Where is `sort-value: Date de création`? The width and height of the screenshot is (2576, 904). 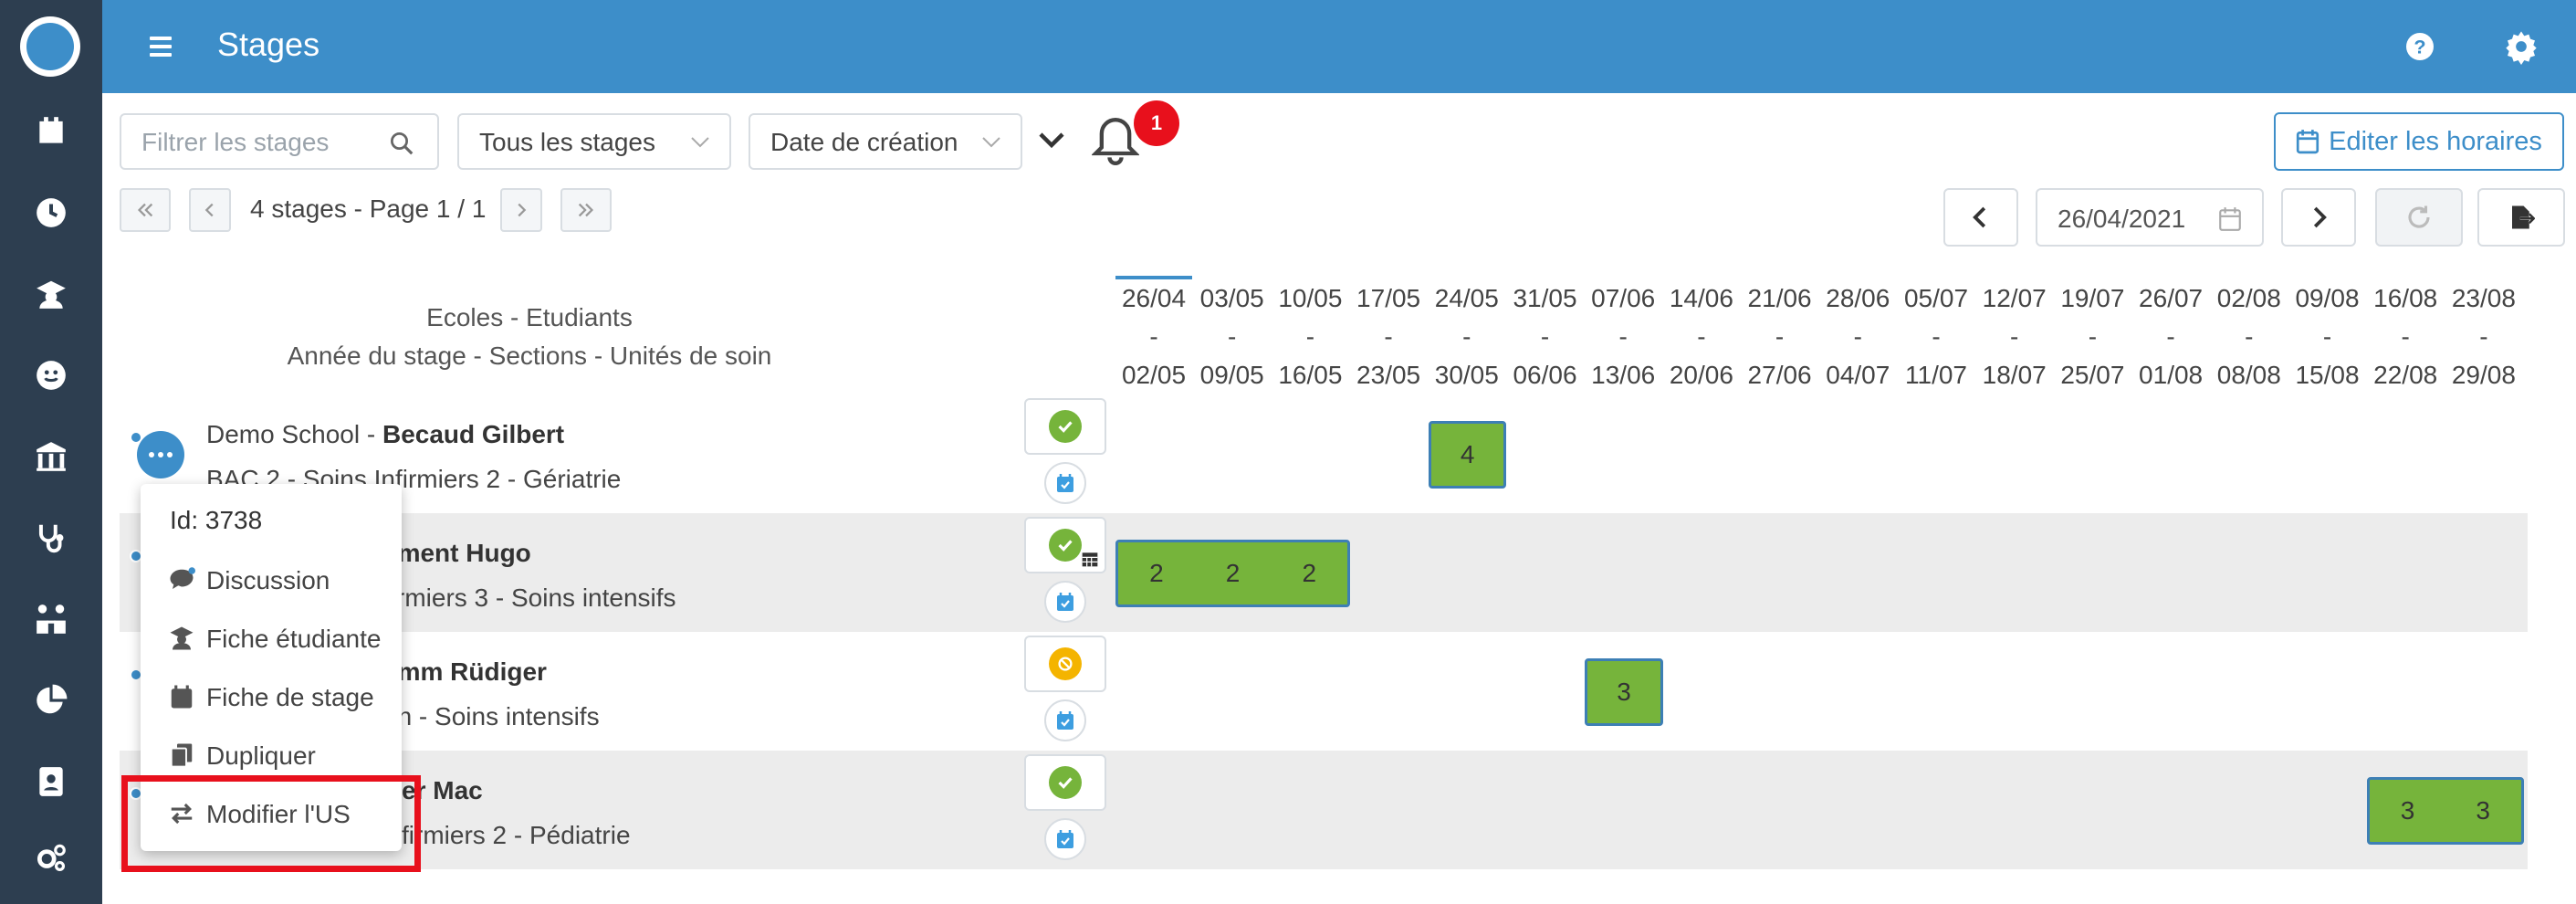 sort-value: Date de création is located at coordinates (864, 142).